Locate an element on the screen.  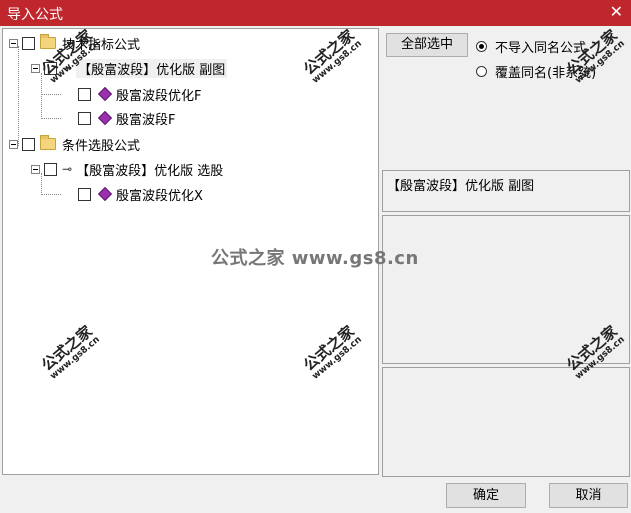
ok-button: 确定 is located at coordinates (486, 495).